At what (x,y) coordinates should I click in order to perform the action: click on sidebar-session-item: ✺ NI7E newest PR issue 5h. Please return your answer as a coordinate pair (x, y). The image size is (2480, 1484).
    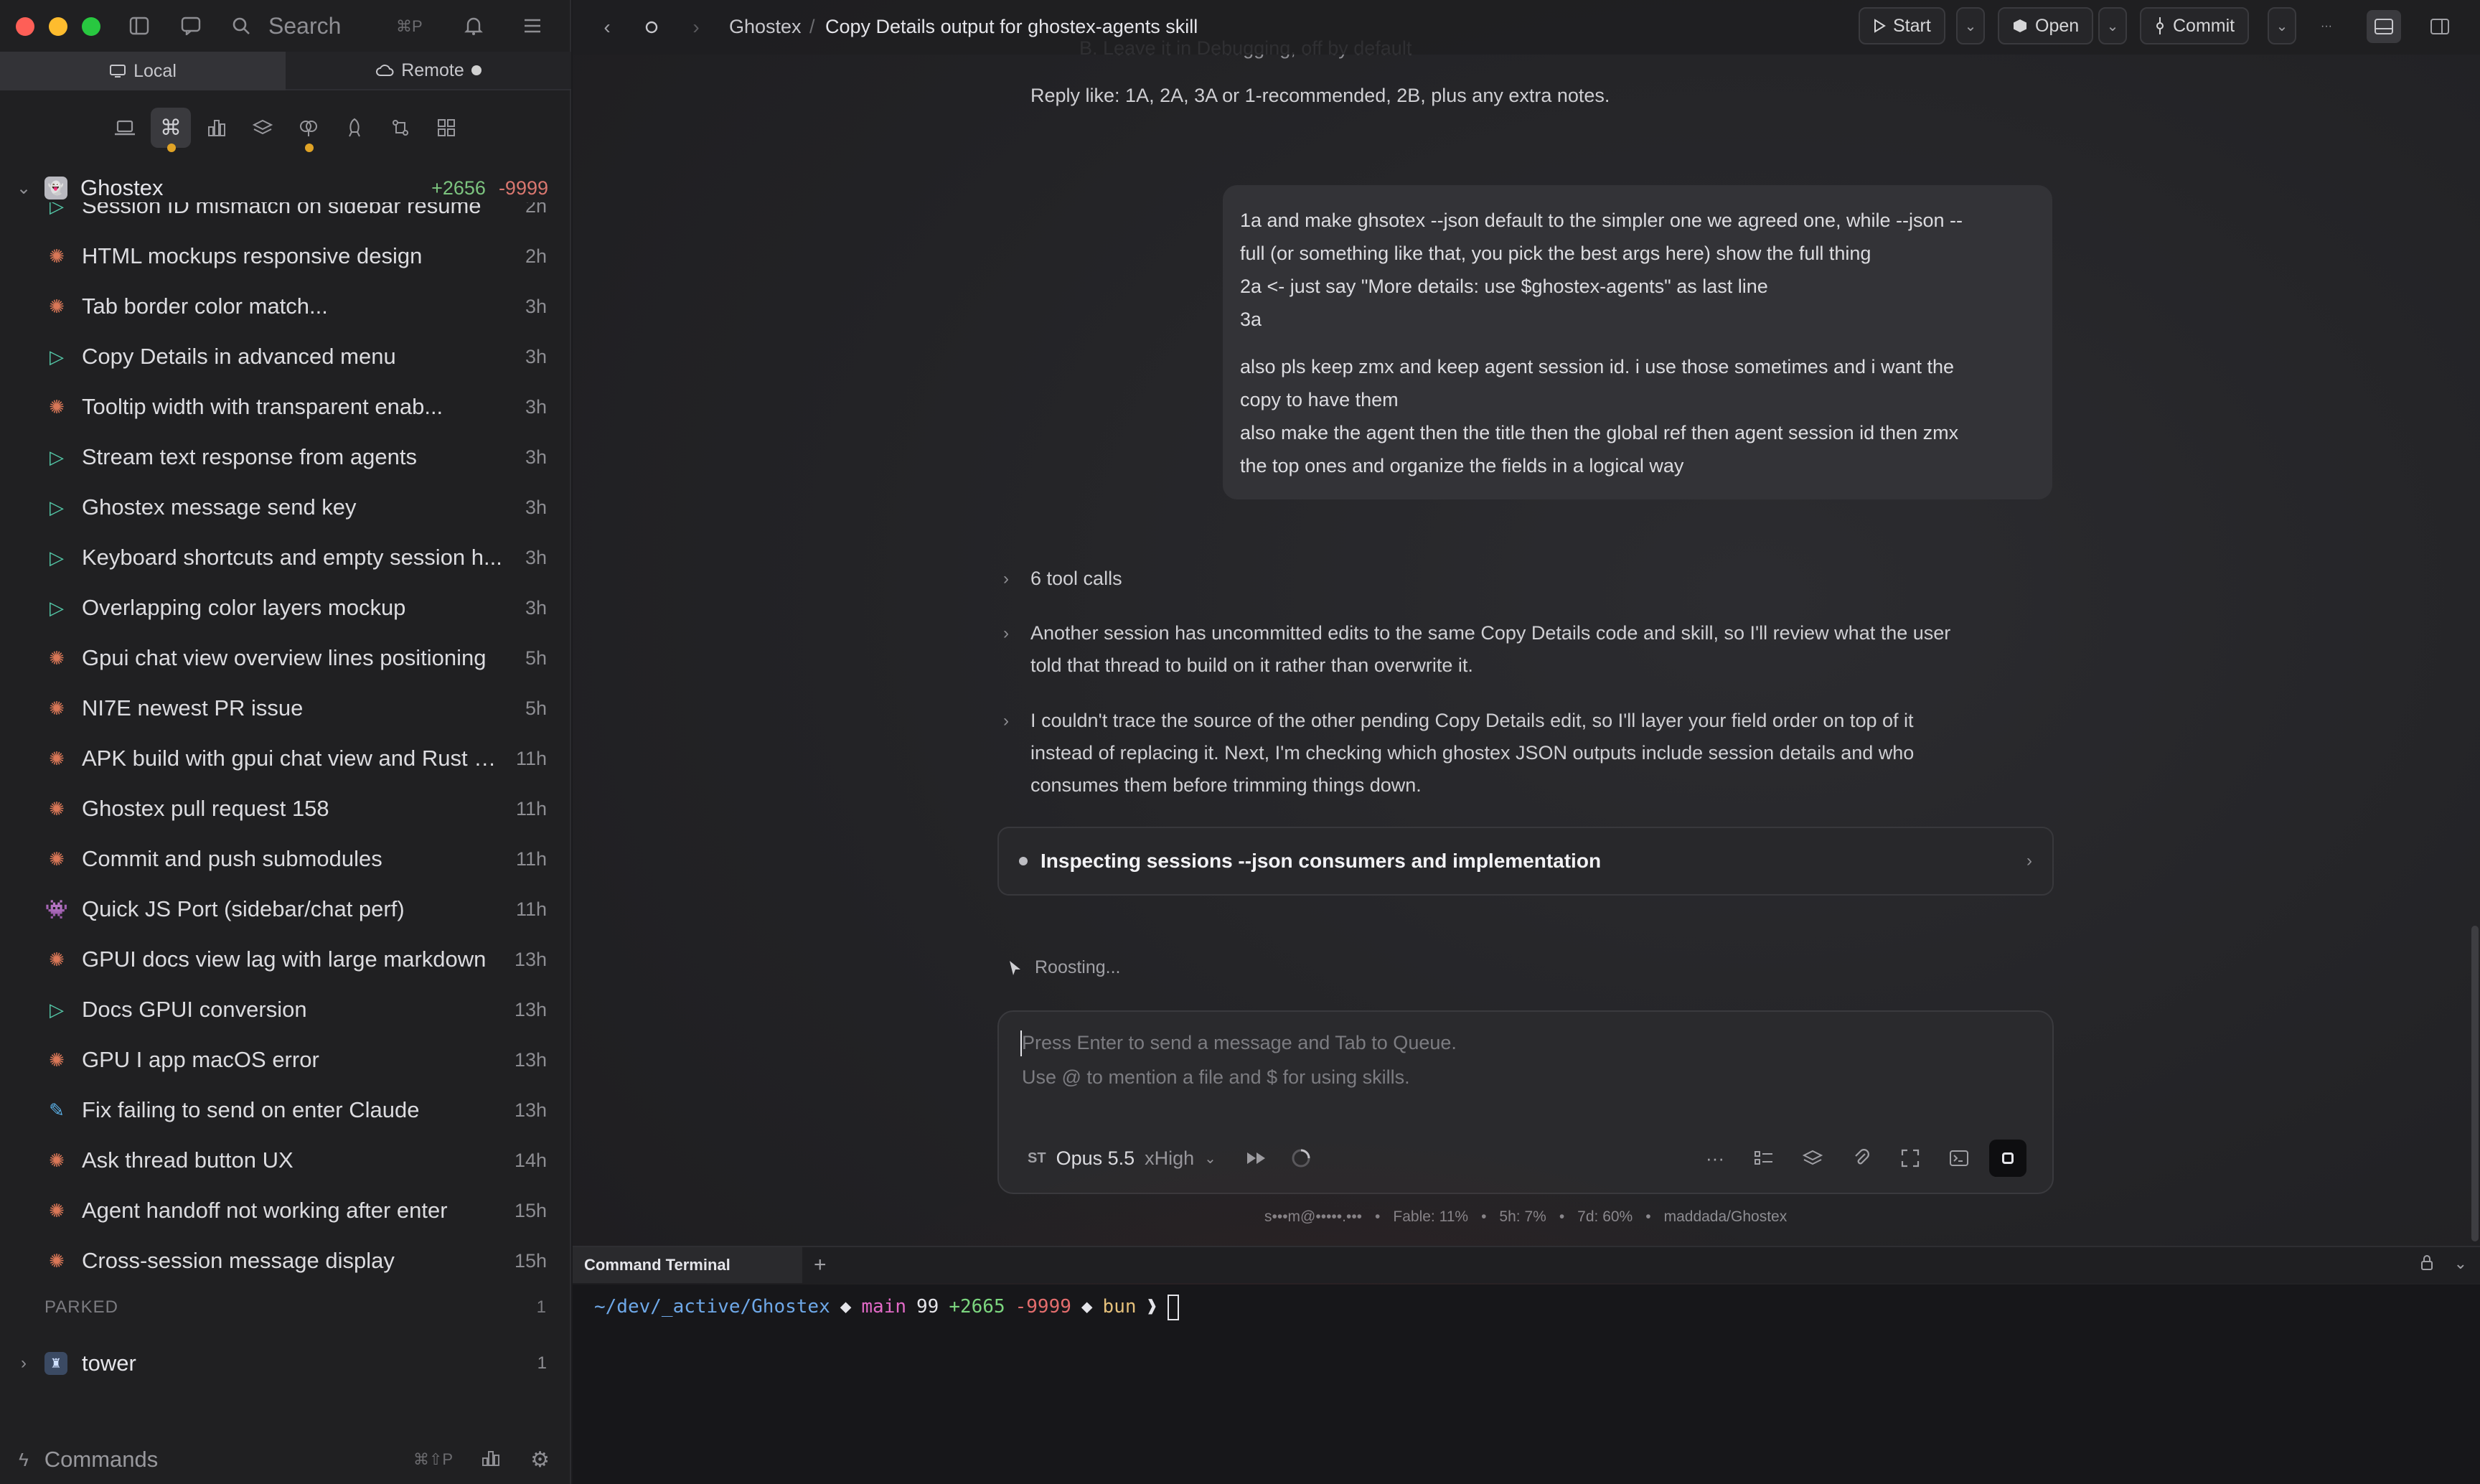
    Looking at the image, I should click on (285, 708).